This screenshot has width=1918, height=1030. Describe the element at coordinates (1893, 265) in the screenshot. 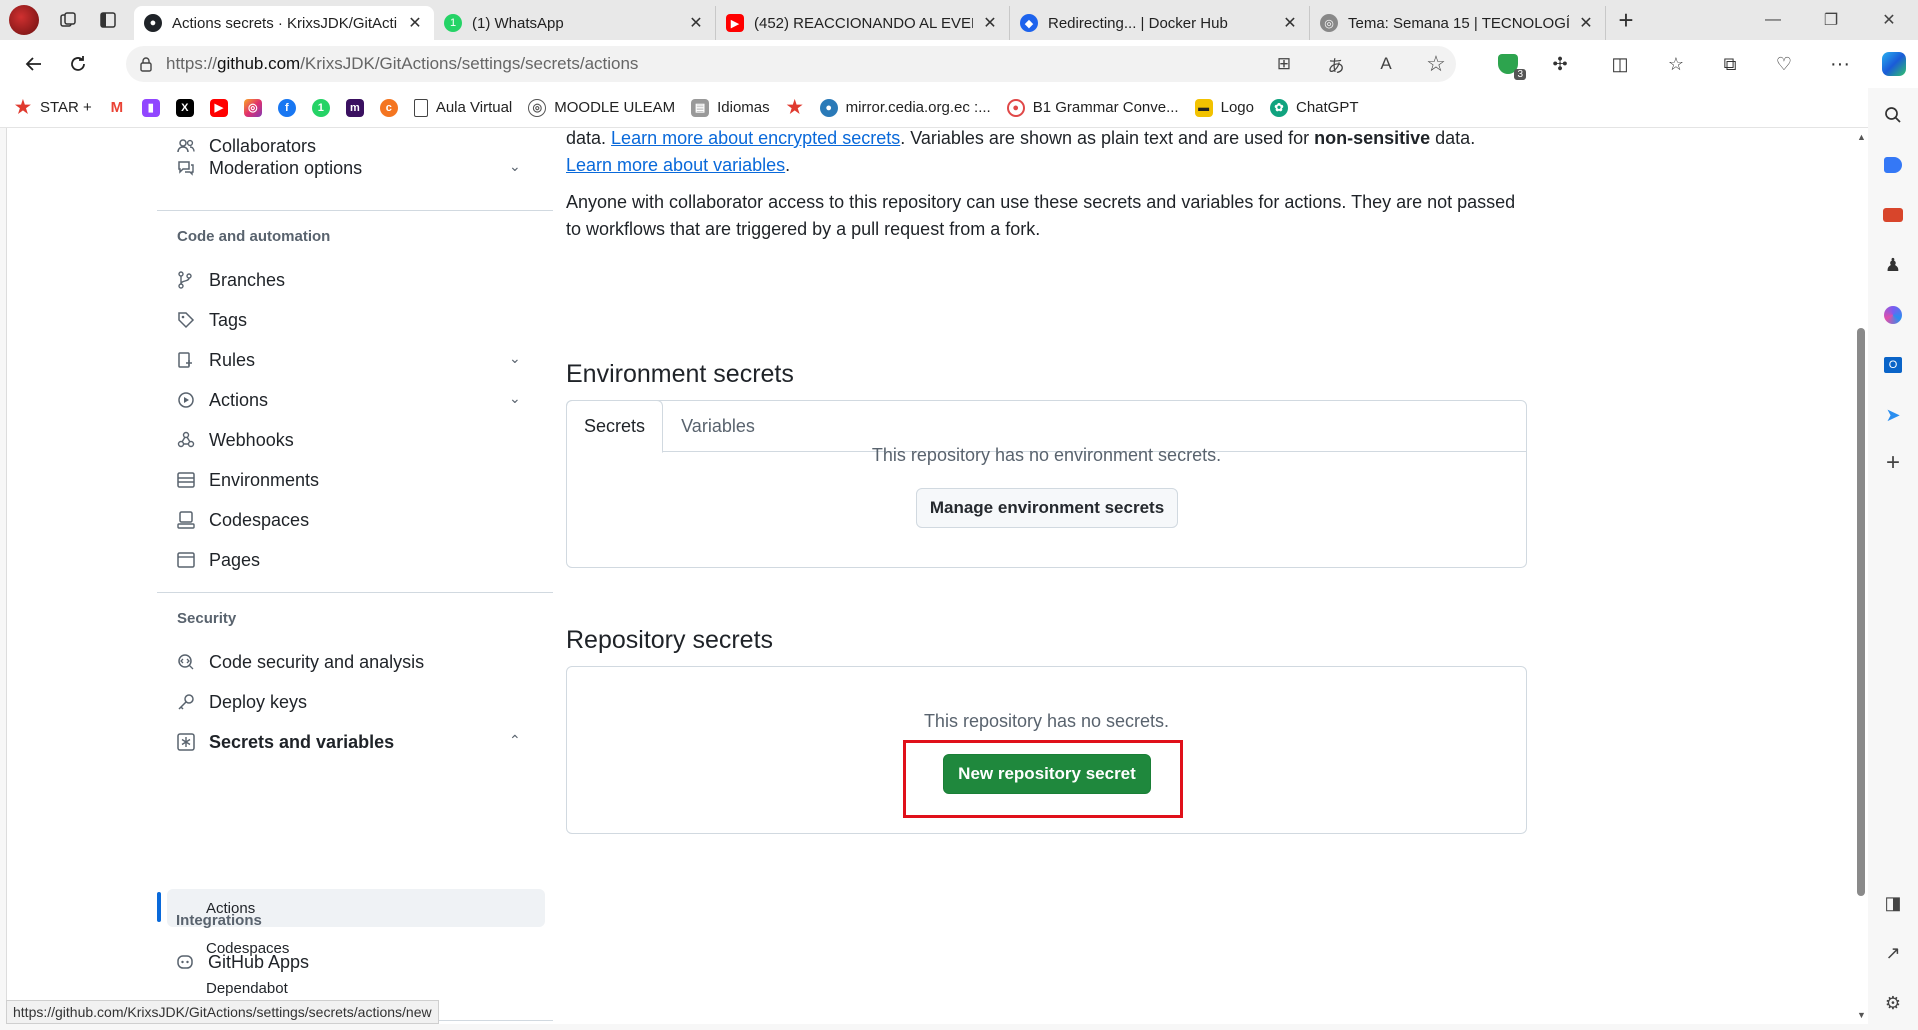

I see `games-icon: ♟` at that location.